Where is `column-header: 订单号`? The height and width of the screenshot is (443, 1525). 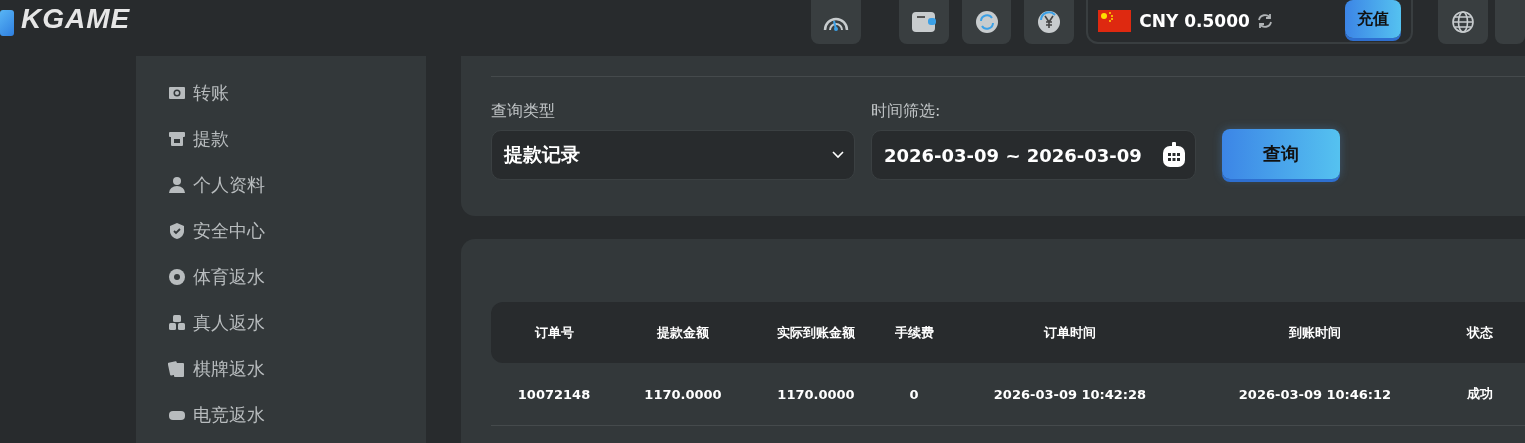
column-header: 订单号 is located at coordinates (554, 332).